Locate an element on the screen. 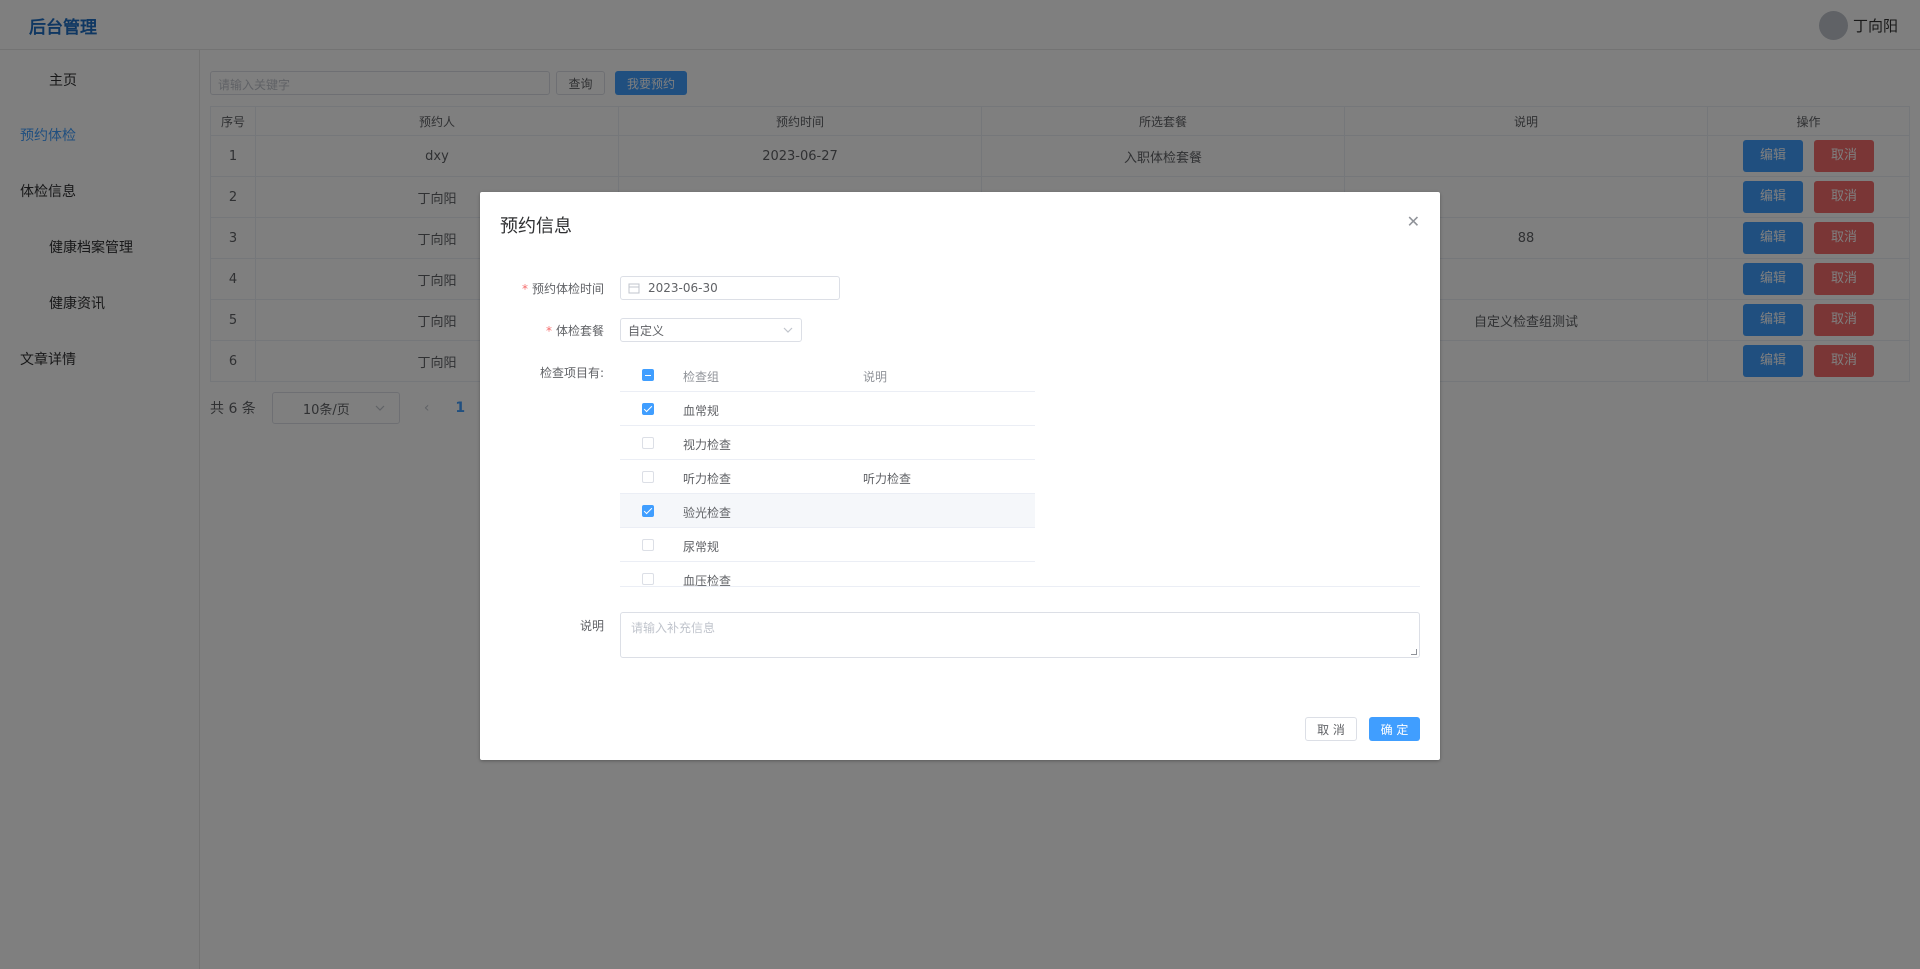 The width and height of the screenshot is (1920, 969). note-label: 说明 is located at coordinates (591, 626).